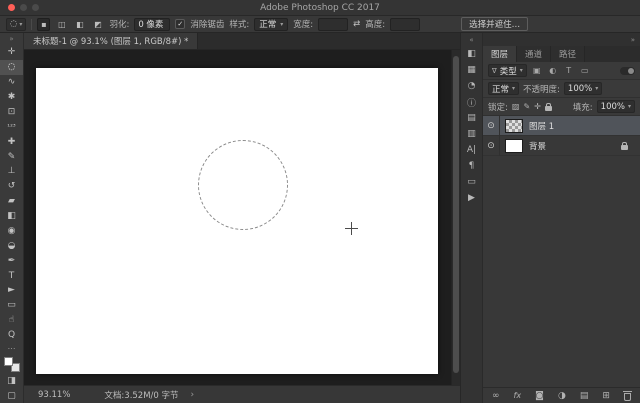  What do you see at coordinates (11, 7) in the screenshot?
I see `close-window-button` at bounding box center [11, 7].